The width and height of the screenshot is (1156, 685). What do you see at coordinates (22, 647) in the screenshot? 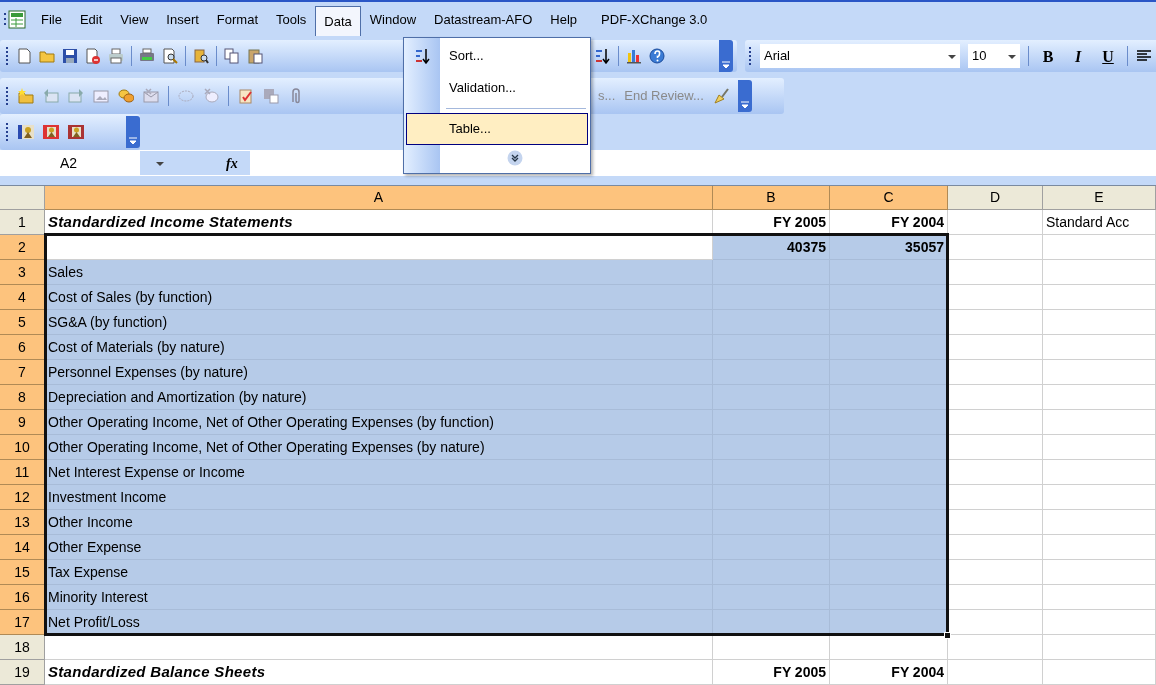
I see `row-header: 18` at bounding box center [22, 647].